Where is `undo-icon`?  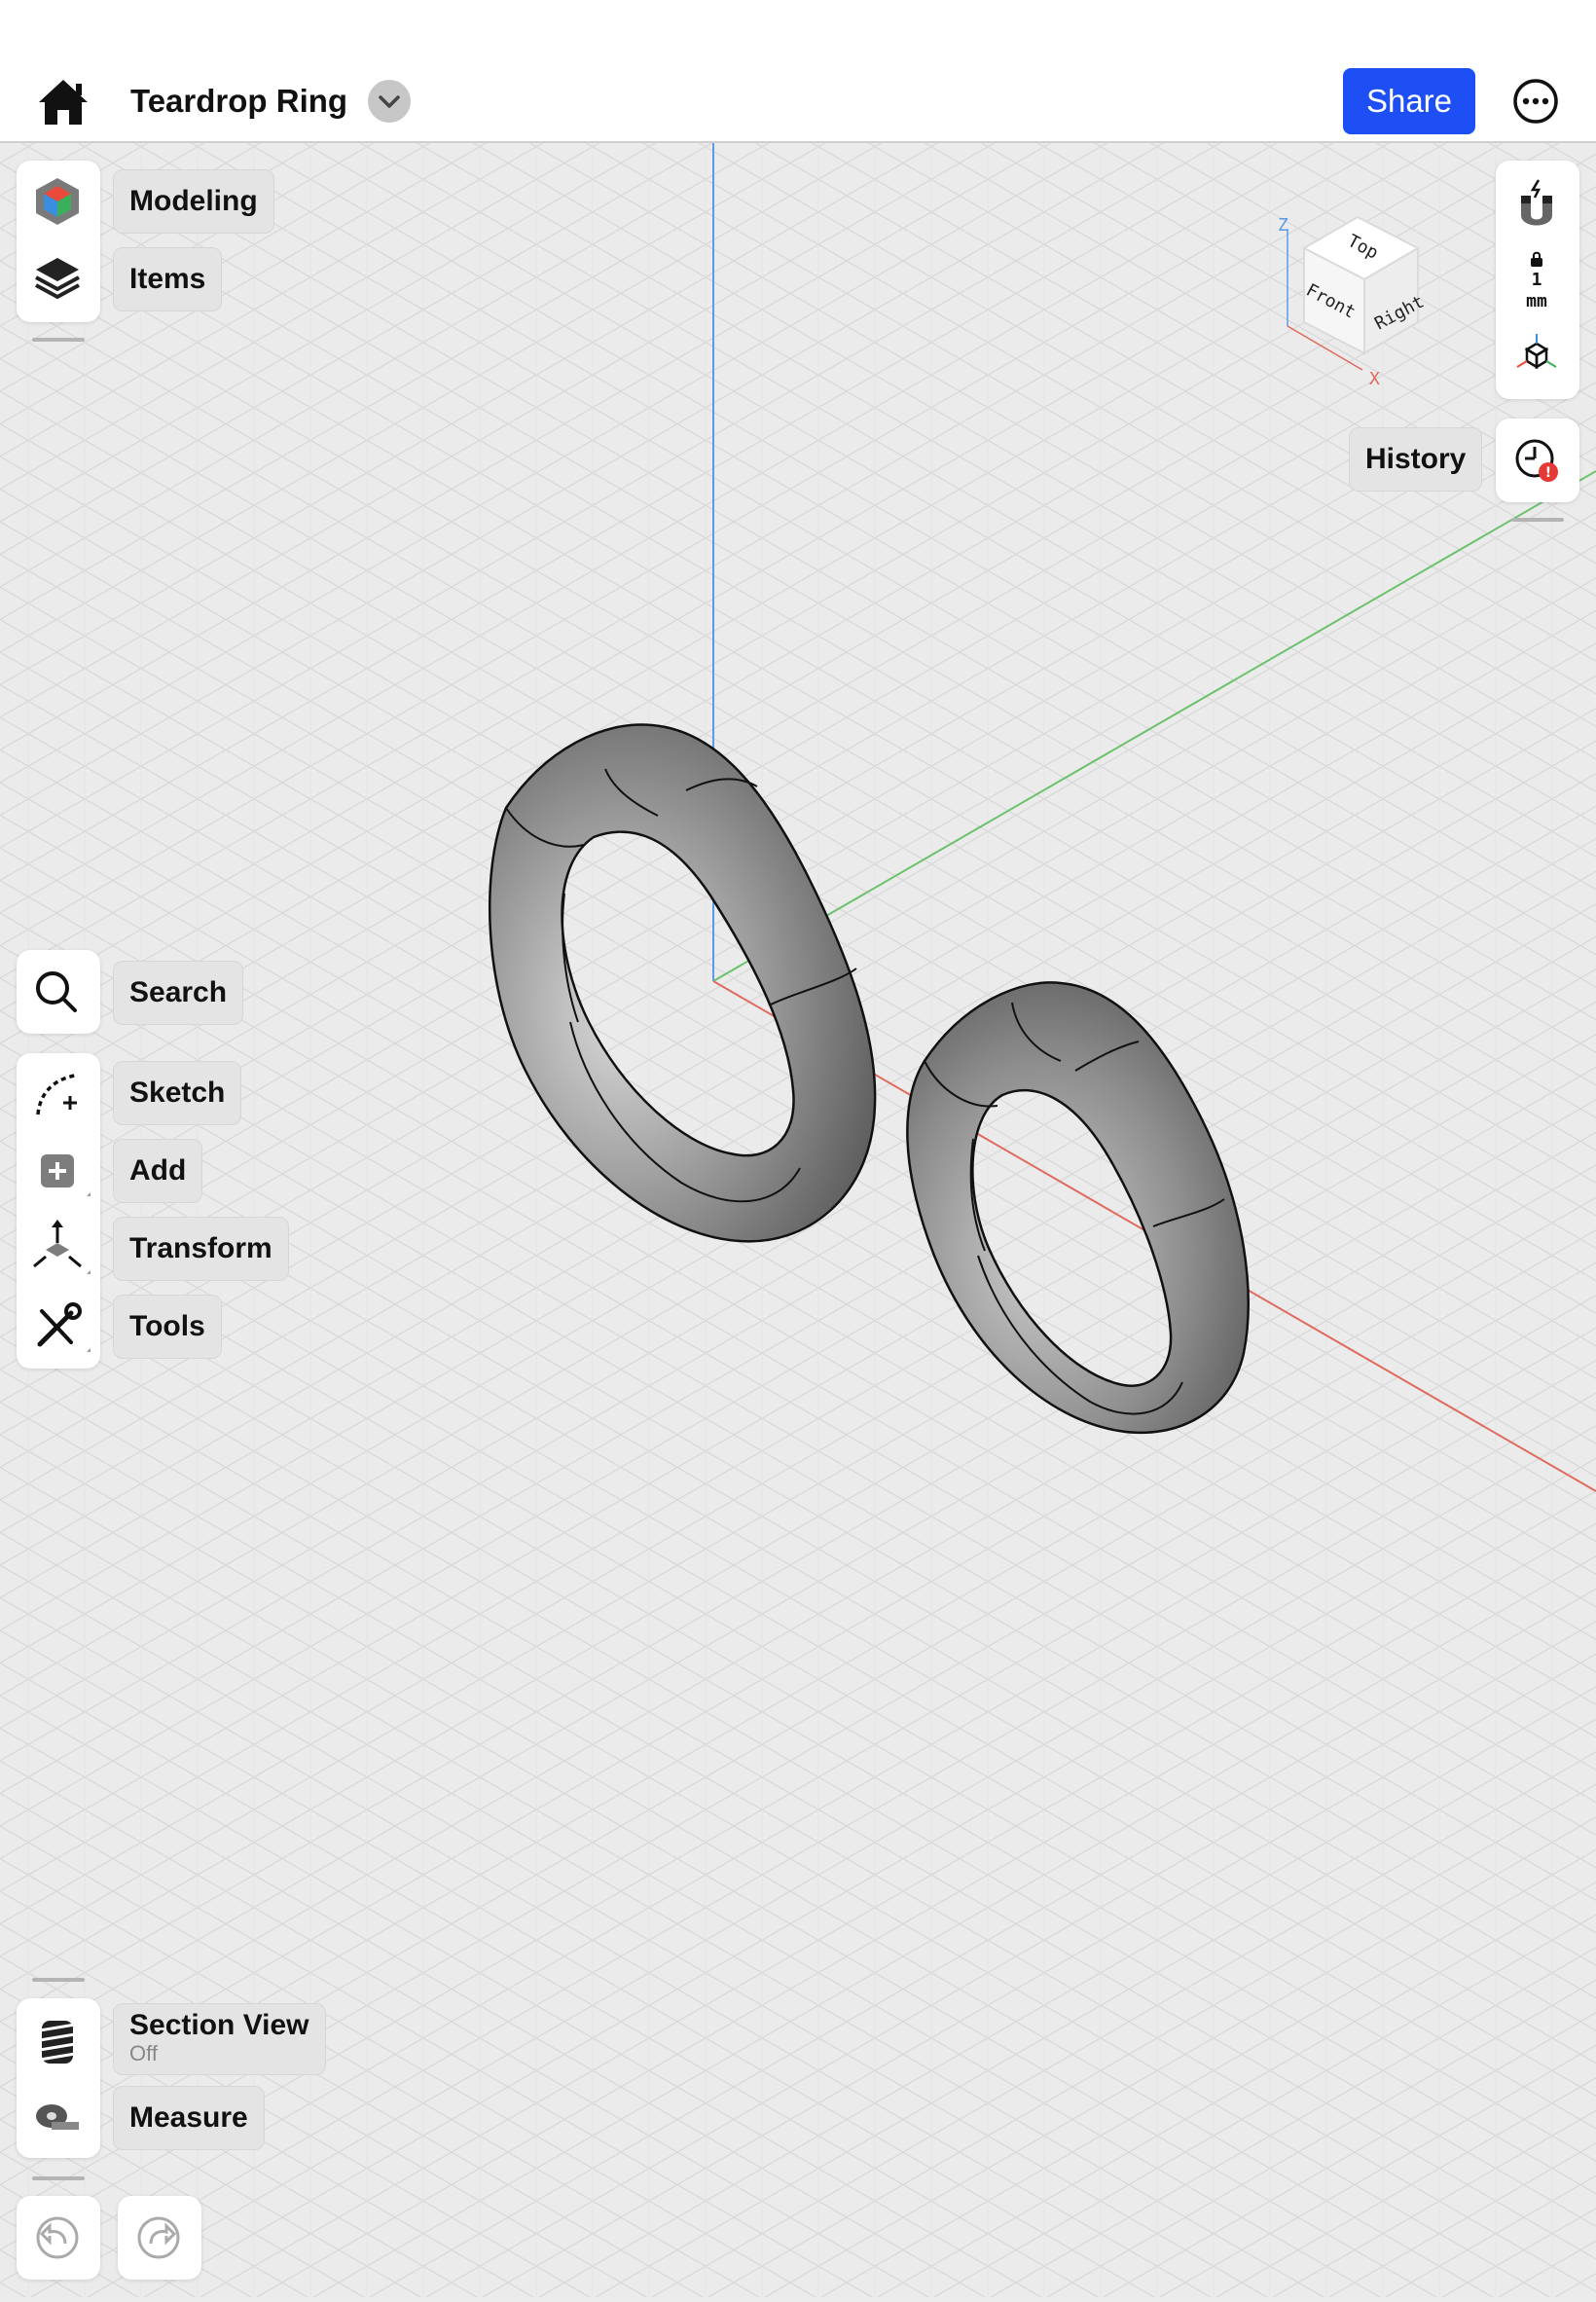
undo-icon is located at coordinates (57, 2237).